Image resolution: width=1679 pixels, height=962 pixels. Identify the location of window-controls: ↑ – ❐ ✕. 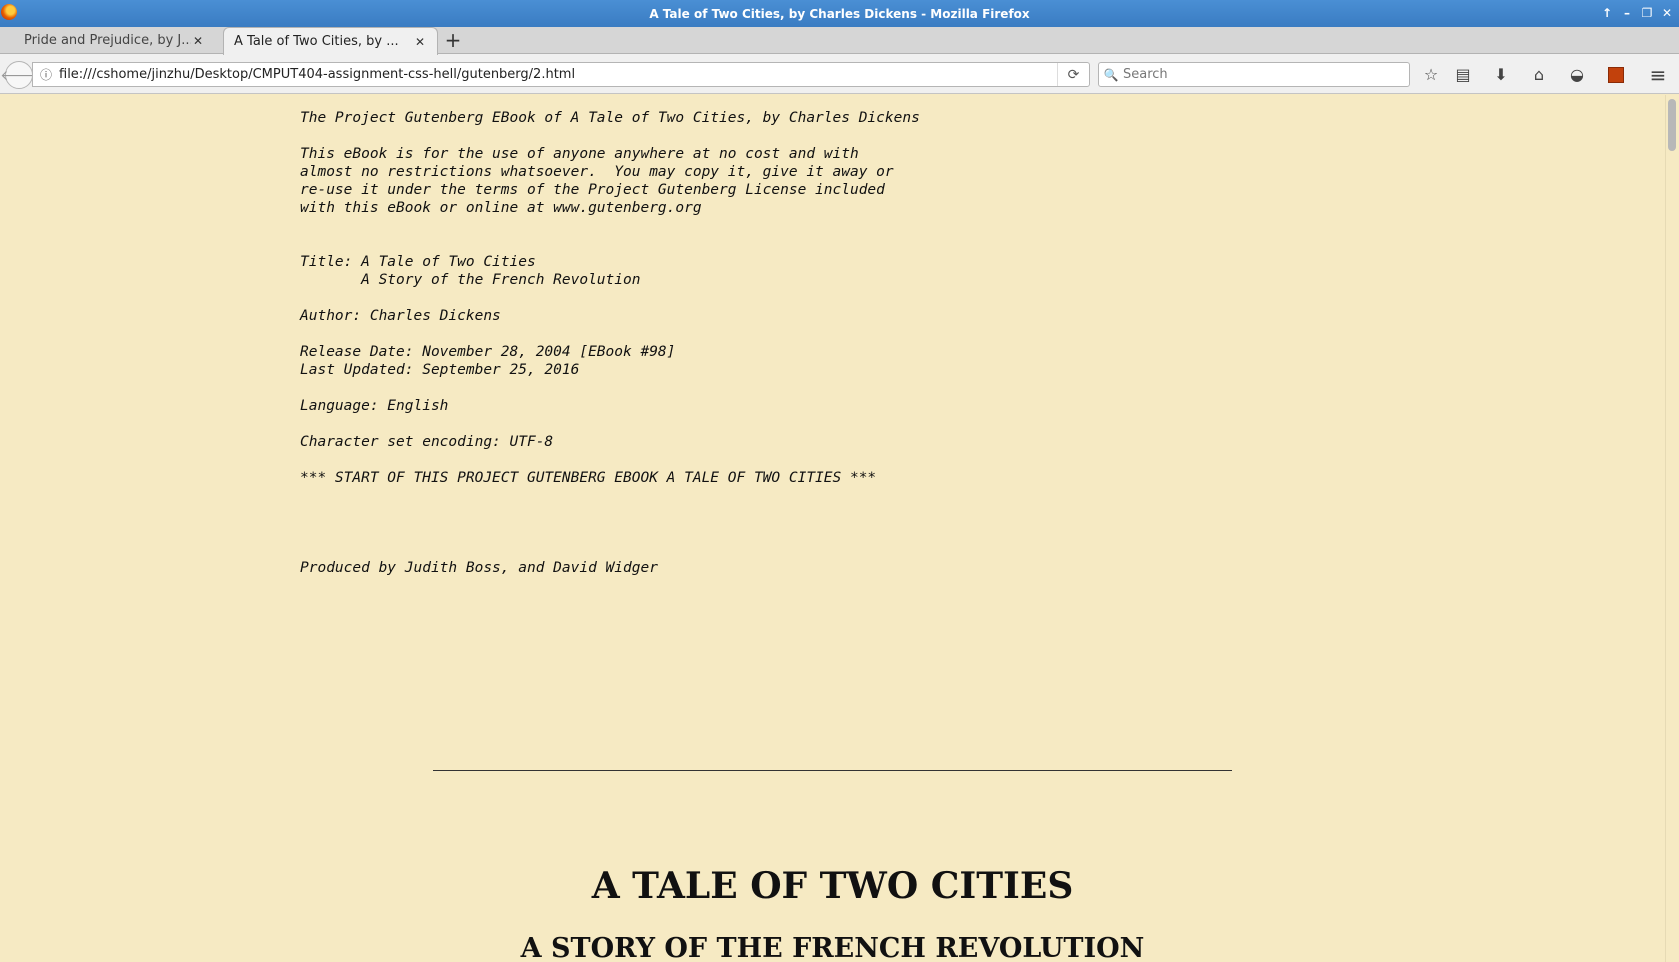
(1637, 13).